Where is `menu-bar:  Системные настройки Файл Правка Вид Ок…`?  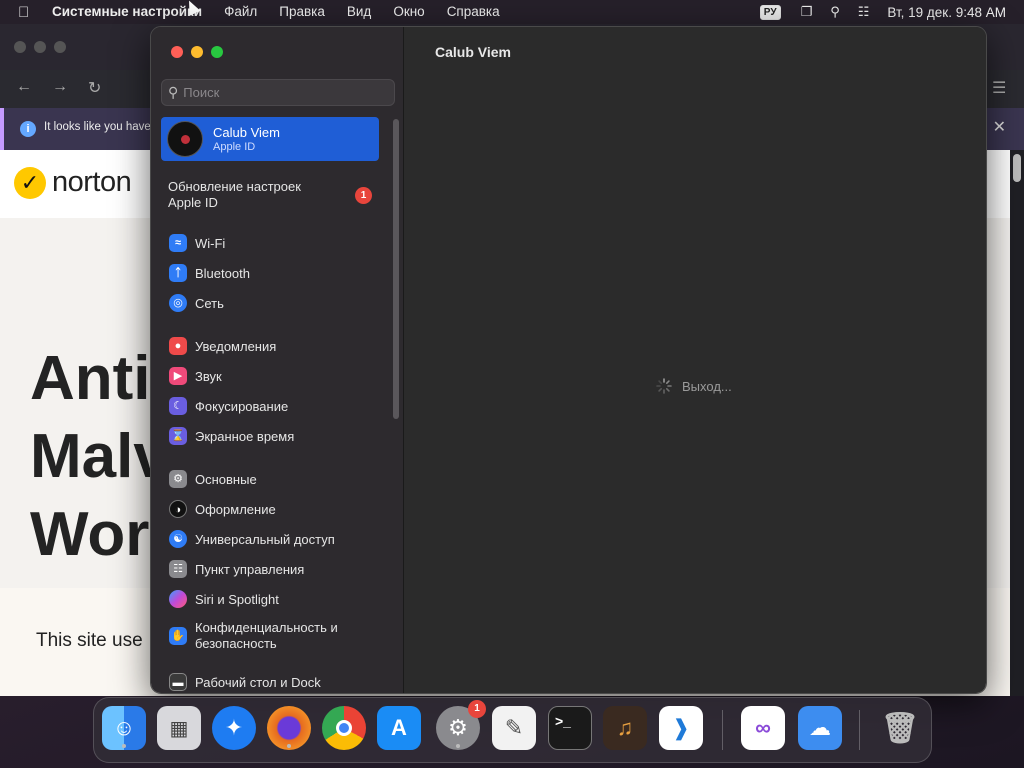 menu-bar:  Системные настройки Файл Правка Вид Ок… is located at coordinates (512, 12).